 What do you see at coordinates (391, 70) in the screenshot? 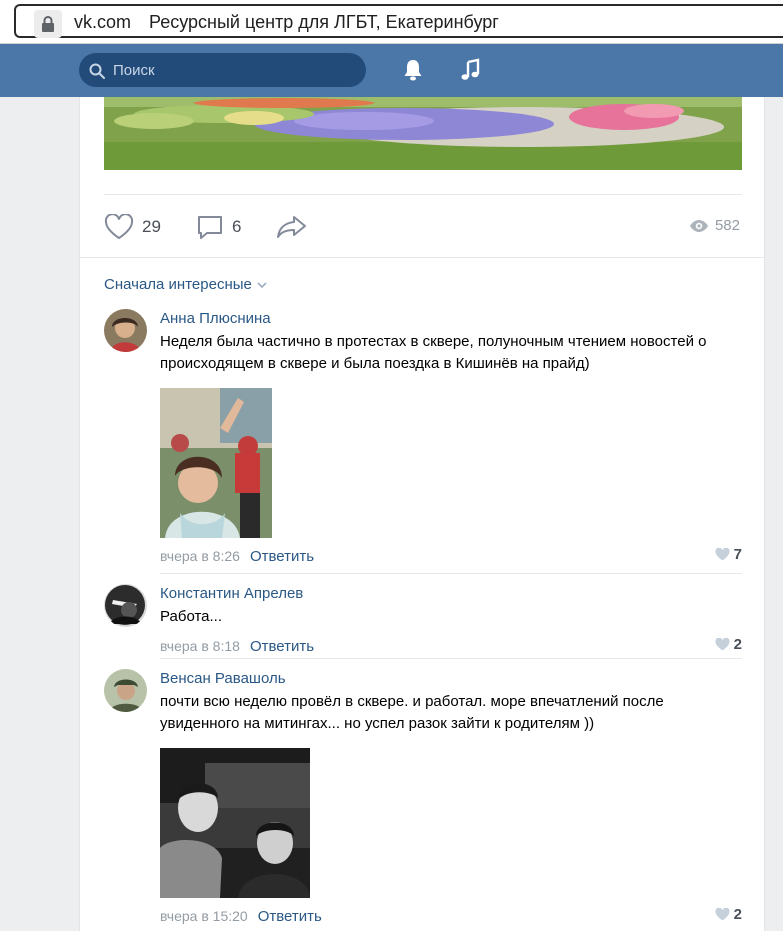
I see `vk-header` at bounding box center [391, 70].